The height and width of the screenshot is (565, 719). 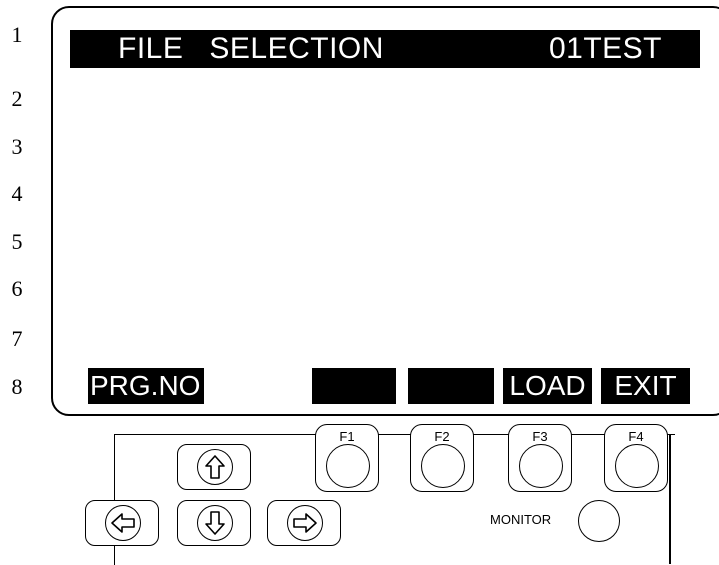 I want to click on file-name: 01TEST, so click(x=605, y=48).